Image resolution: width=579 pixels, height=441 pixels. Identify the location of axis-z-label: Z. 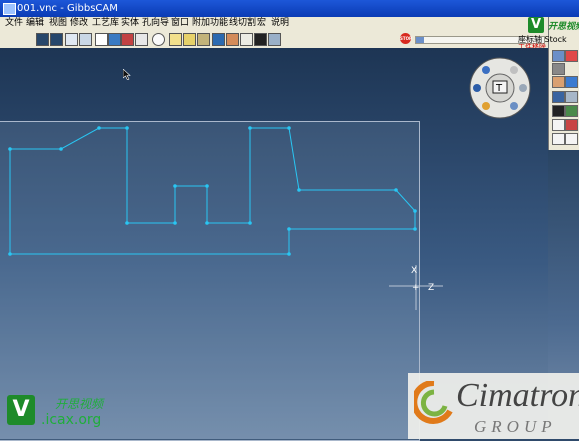
(431, 288).